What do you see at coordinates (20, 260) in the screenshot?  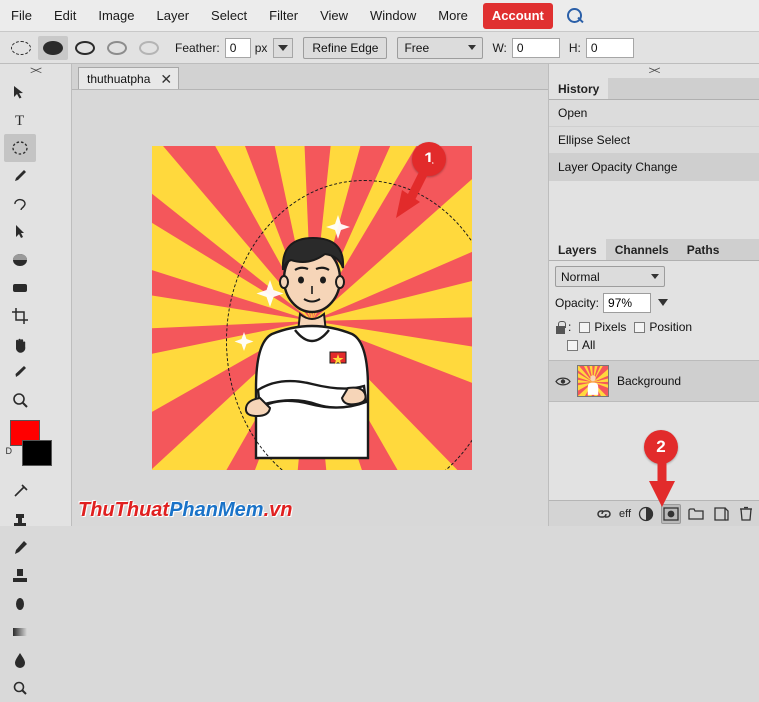 I see `gradient-ellipse-tool` at bounding box center [20, 260].